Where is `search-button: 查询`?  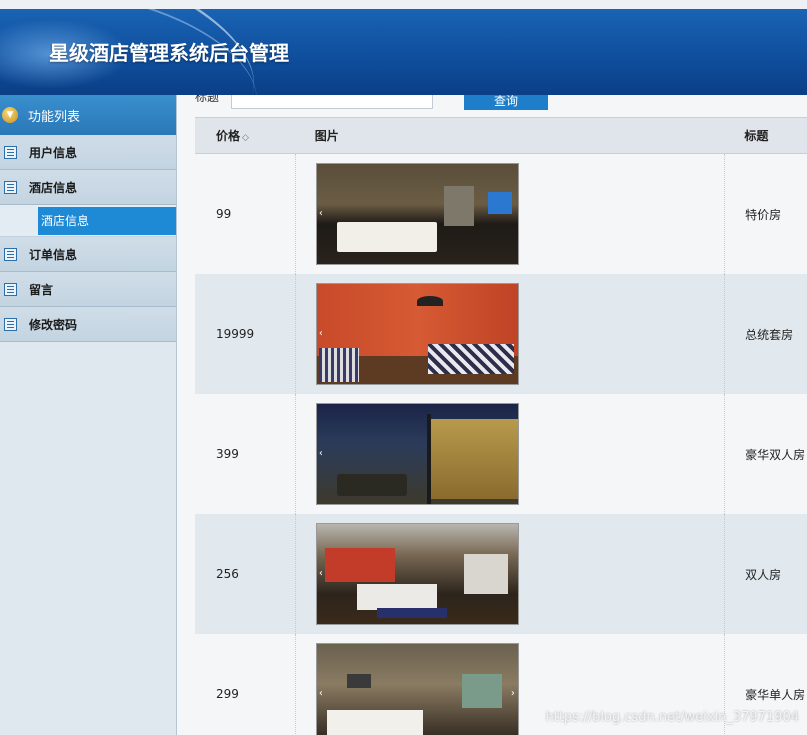
search-button: 查询 is located at coordinates (506, 102).